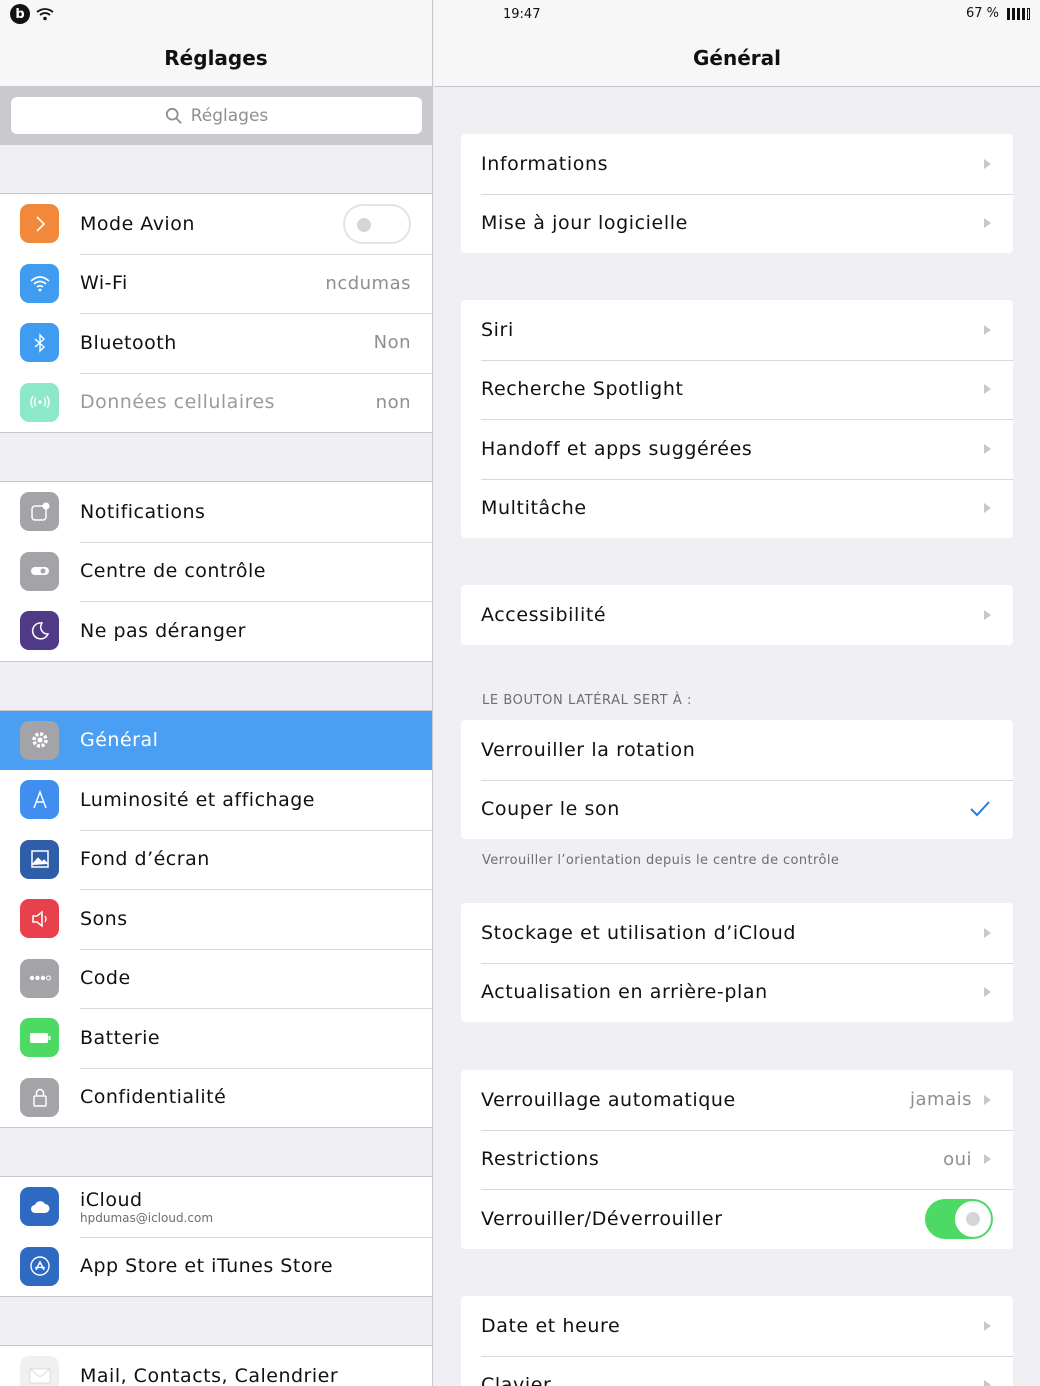 This screenshot has width=1040, height=1386. Describe the element at coordinates (39, 631) in the screenshot. I see `moon-icon` at that location.